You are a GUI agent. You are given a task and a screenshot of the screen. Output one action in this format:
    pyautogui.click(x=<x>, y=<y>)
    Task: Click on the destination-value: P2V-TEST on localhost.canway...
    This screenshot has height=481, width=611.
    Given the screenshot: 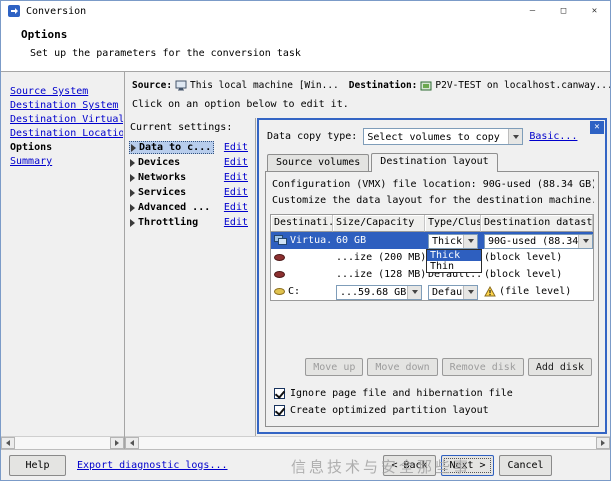 What is the action you would take?
    pyautogui.click(x=522, y=85)
    